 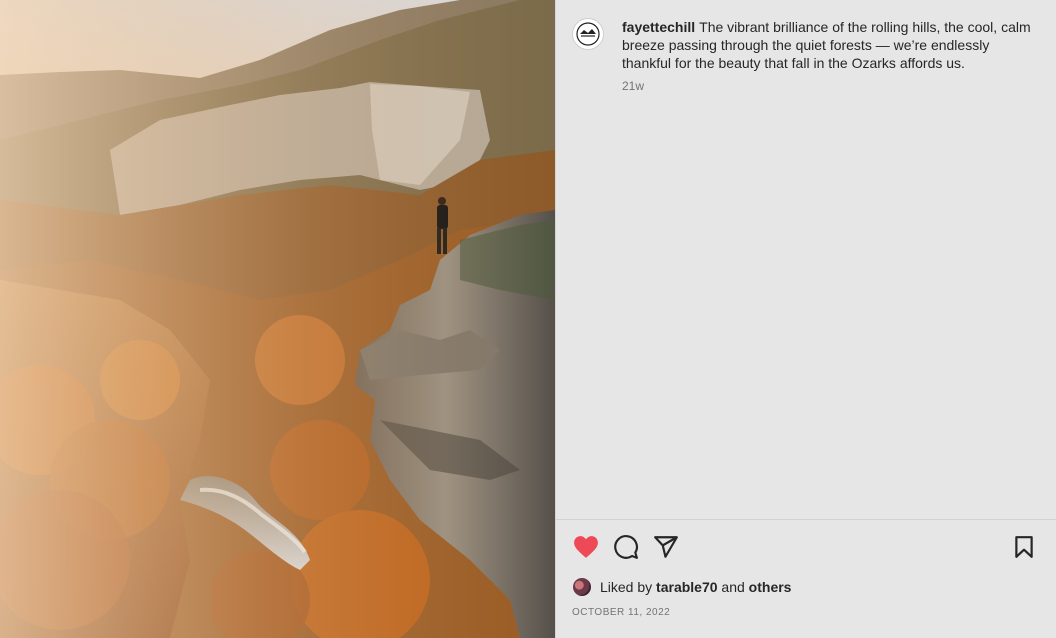 What do you see at coordinates (658, 27) in the screenshot?
I see `caption-username: fayettechill` at bounding box center [658, 27].